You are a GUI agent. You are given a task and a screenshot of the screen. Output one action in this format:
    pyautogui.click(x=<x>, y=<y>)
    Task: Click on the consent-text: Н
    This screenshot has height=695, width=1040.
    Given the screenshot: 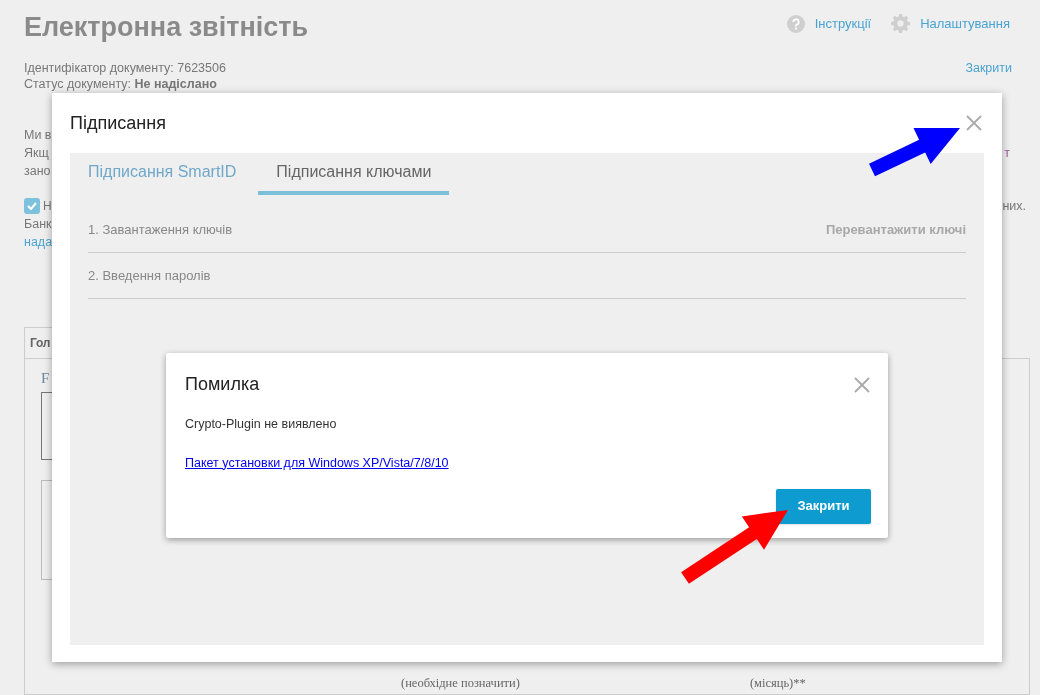 What is the action you would take?
    pyautogui.click(x=47, y=206)
    